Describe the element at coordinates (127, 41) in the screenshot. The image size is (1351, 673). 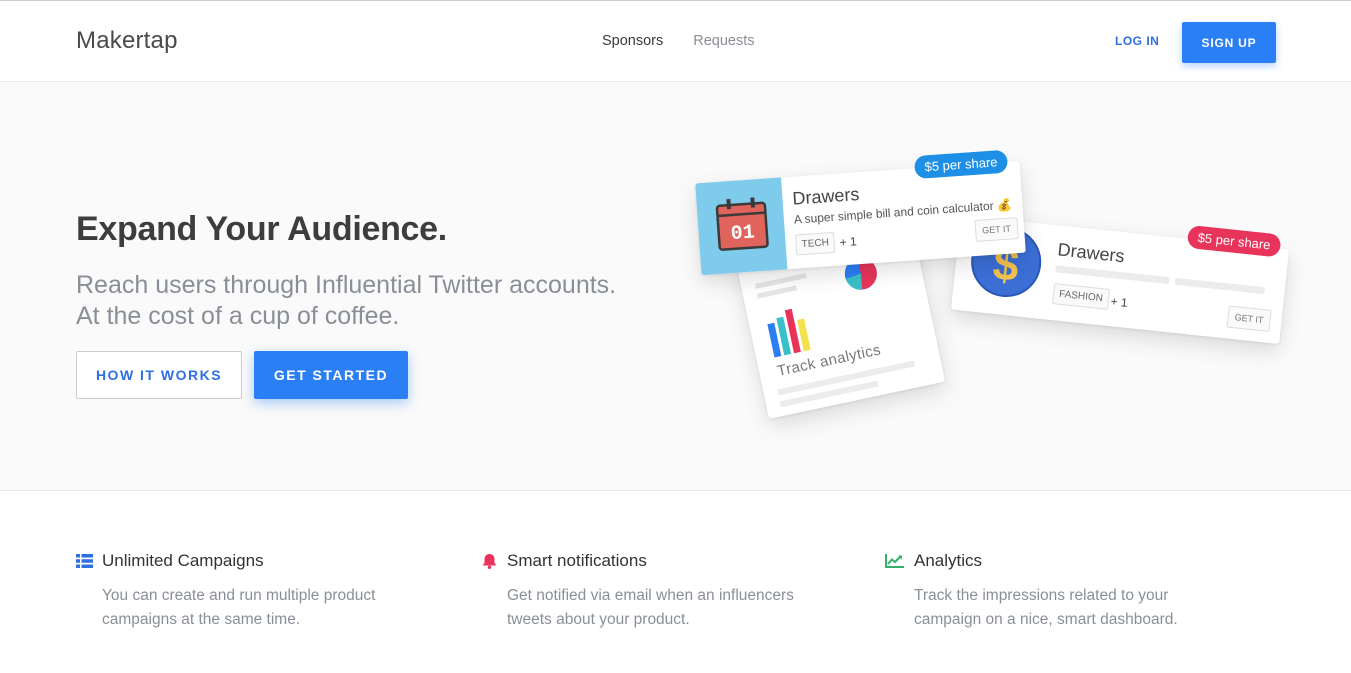
I see `brand-logo: Makertap` at that location.